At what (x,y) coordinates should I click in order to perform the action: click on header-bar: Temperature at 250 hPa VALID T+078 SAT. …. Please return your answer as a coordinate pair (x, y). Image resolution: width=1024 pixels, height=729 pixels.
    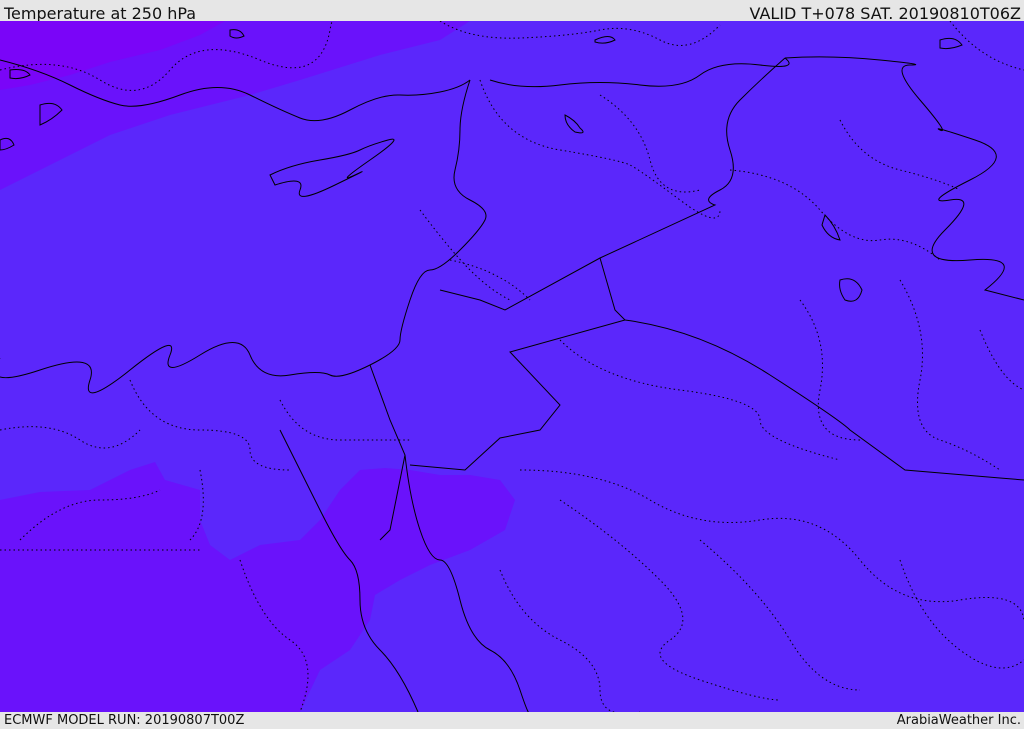
    Looking at the image, I should click on (512, 11).